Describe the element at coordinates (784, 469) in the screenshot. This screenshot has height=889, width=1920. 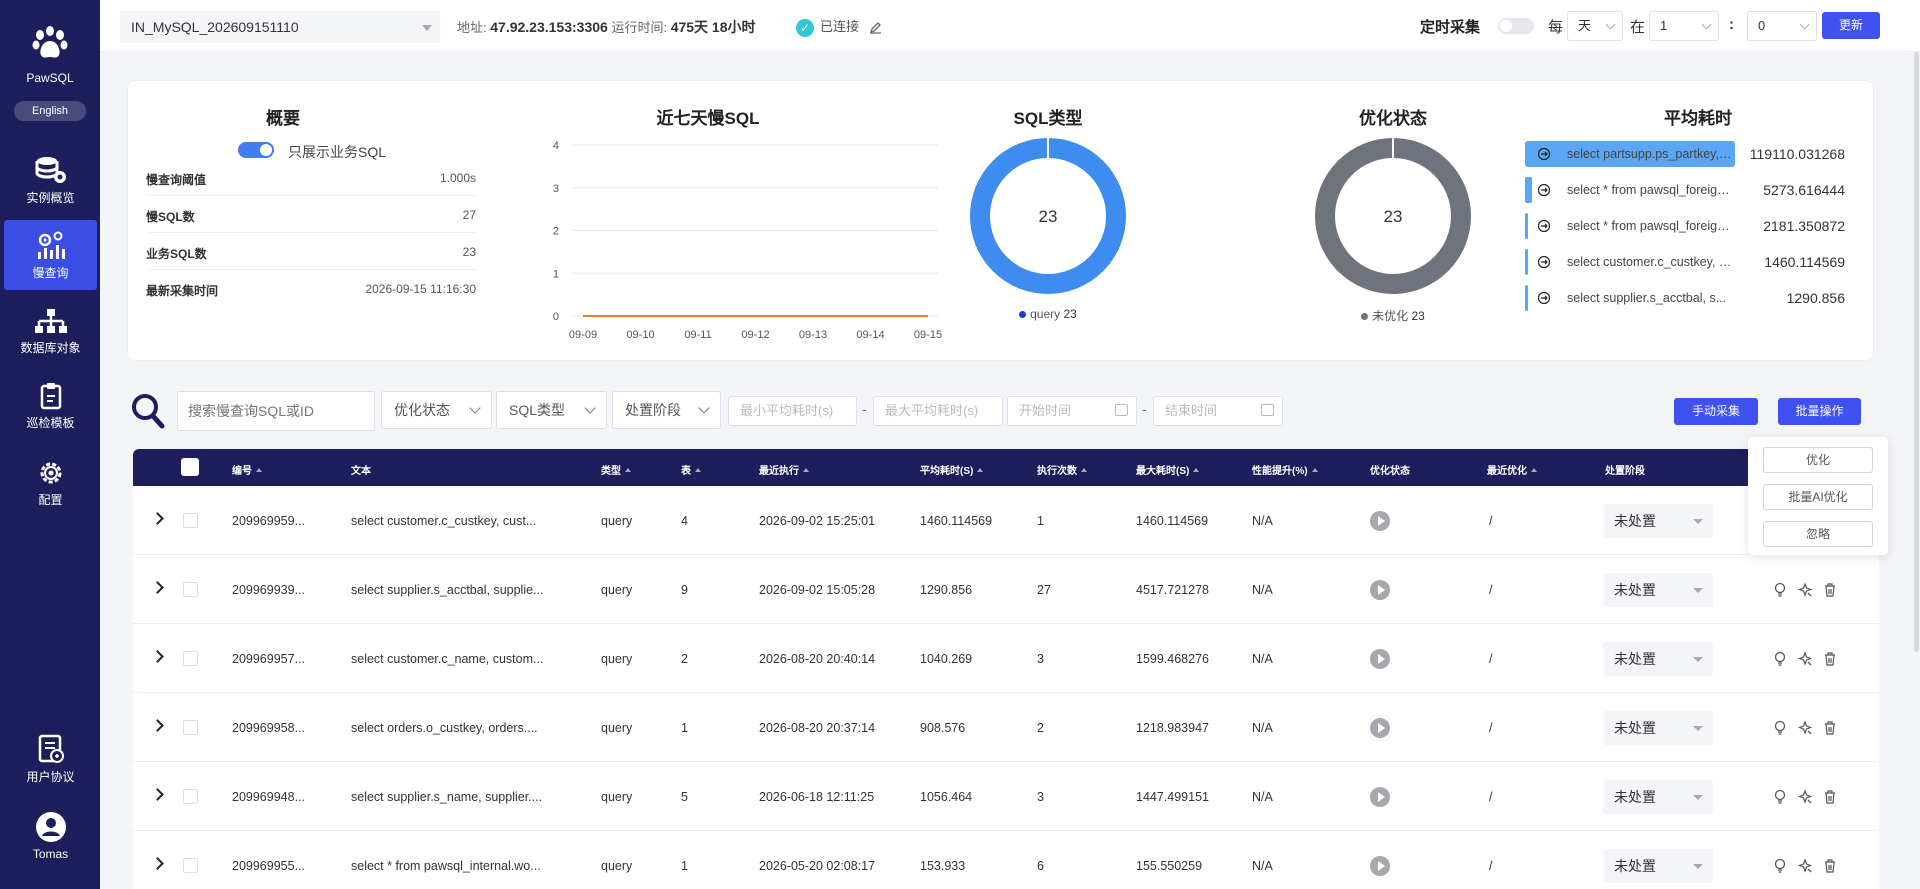
I see `col-last-exec: 最近执行` at that location.